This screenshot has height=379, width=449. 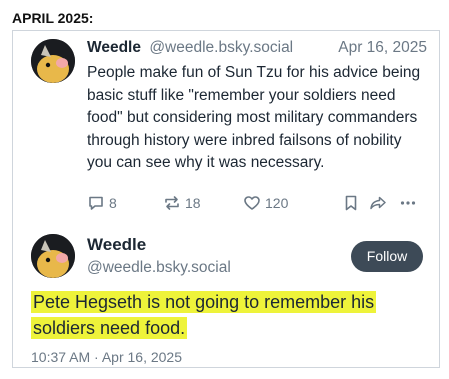 What do you see at coordinates (106, 357) in the screenshot?
I see `post-timestamp: 10:37 AM · Apr 16, 2025` at bounding box center [106, 357].